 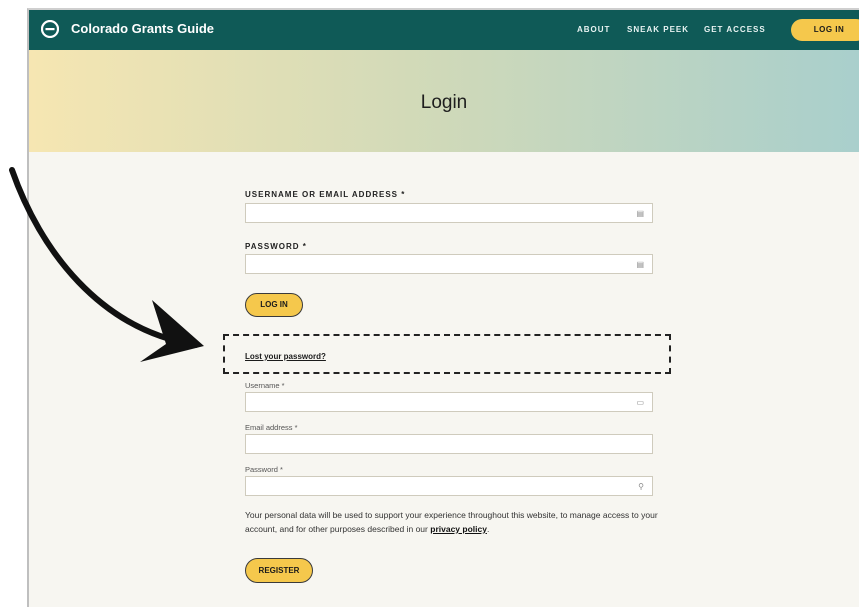 I want to click on password-input: ▤, so click(x=449, y=264).